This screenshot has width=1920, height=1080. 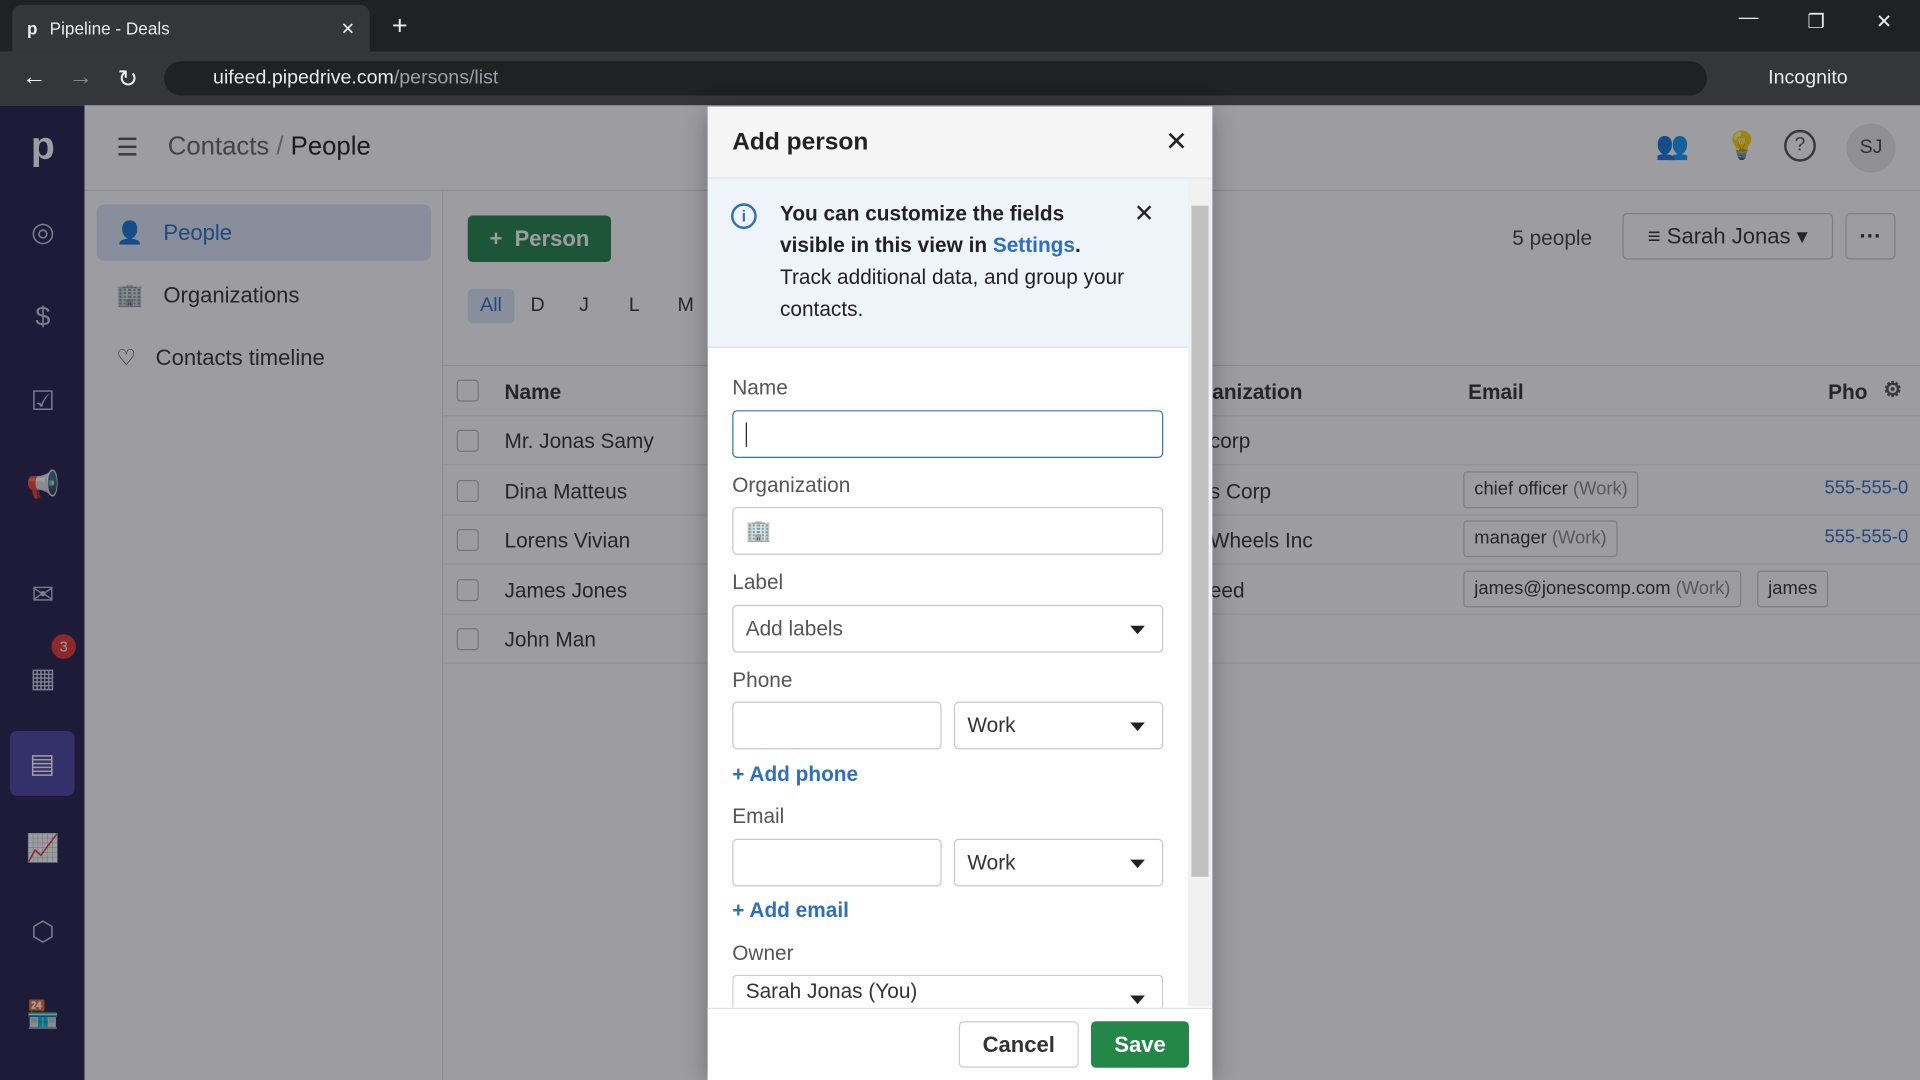 I want to click on url-host: uifeed.pipedrive.com, so click(x=303, y=78).